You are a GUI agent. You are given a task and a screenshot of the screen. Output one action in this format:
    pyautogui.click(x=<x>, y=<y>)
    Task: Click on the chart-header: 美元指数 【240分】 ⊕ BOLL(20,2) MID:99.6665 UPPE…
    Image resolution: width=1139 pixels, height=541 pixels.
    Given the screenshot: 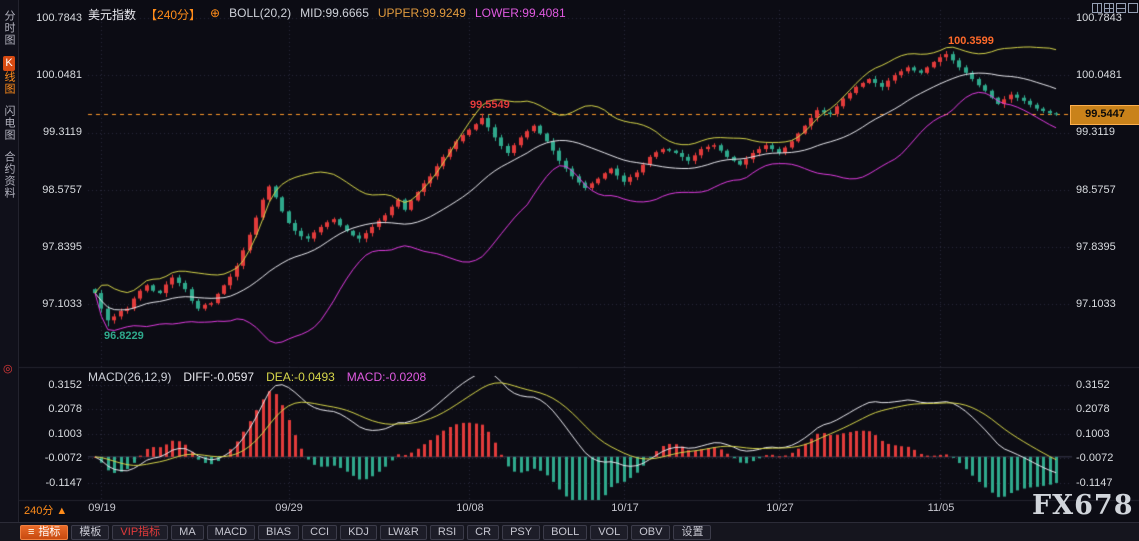 What is the action you would take?
    pyautogui.click(x=327, y=14)
    